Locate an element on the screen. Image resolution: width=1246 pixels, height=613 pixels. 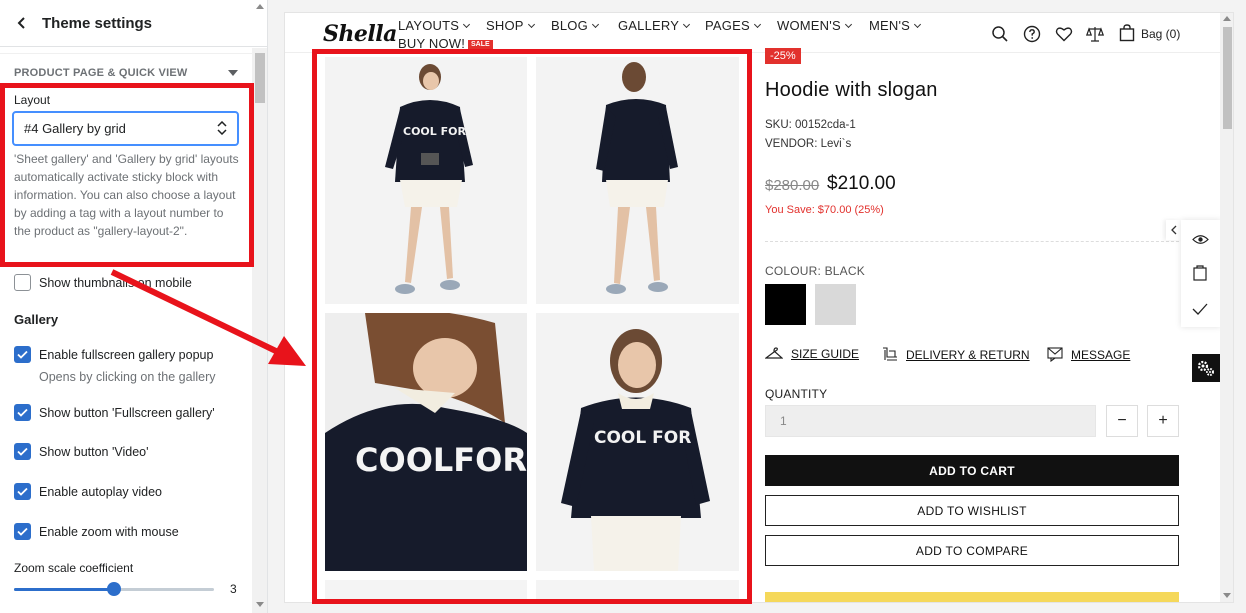
layout-select-value: #4 Gallery by grid is located at coordinates (75, 128).